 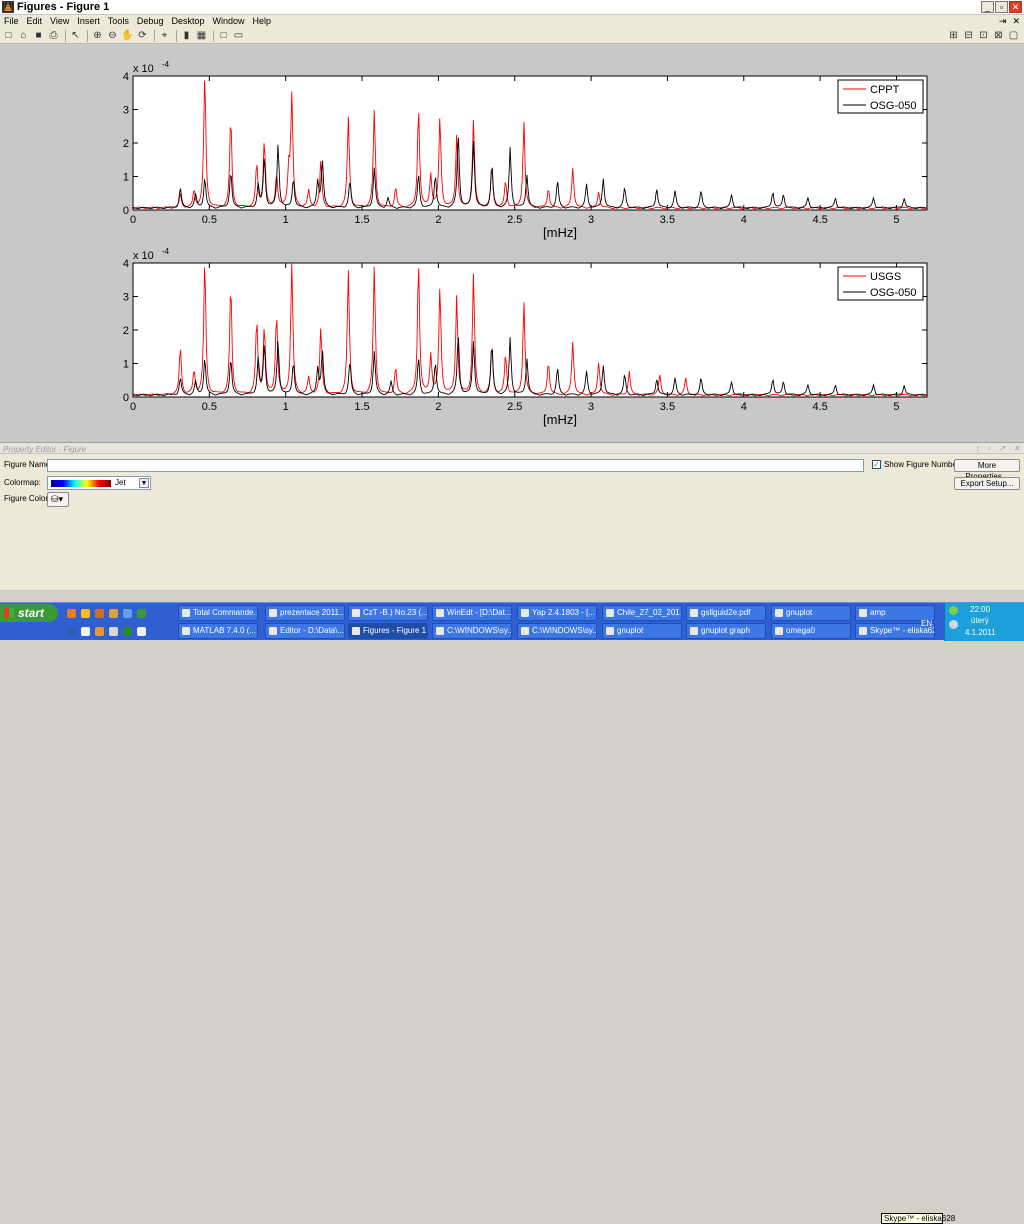 I want to click on plot-area, so click(x=530, y=330).